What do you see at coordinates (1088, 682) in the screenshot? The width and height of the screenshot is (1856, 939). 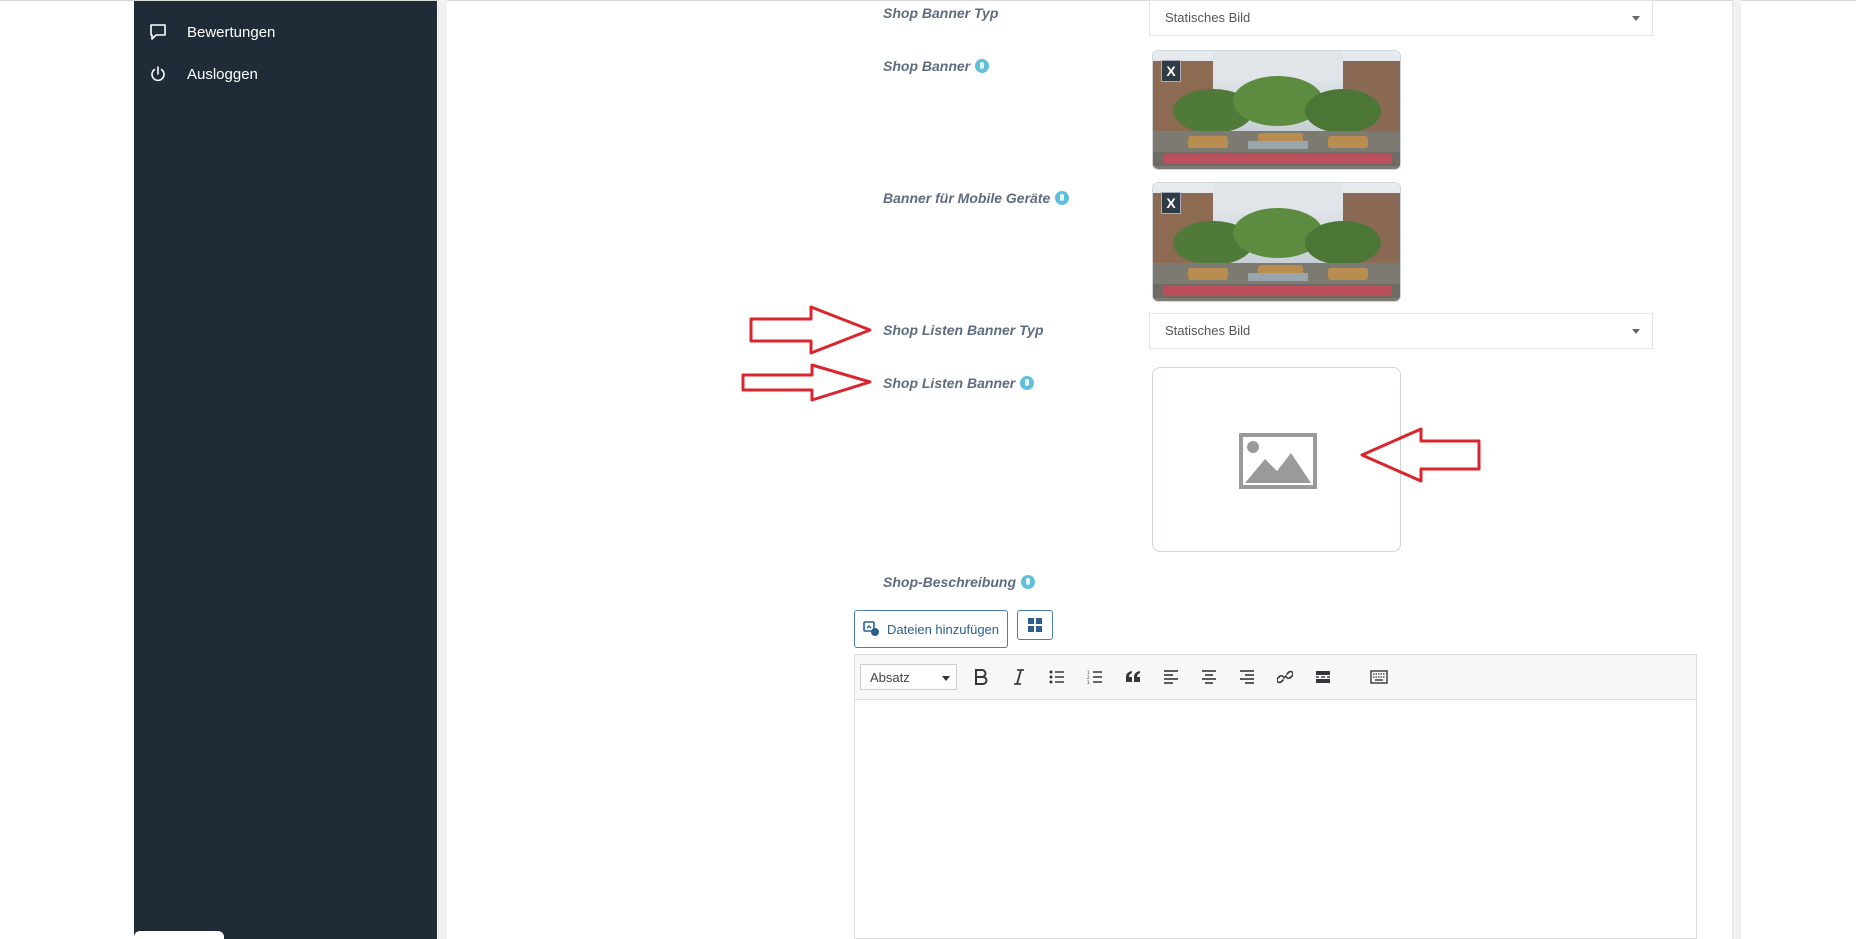 I see `svg-text: 3` at bounding box center [1088, 682].